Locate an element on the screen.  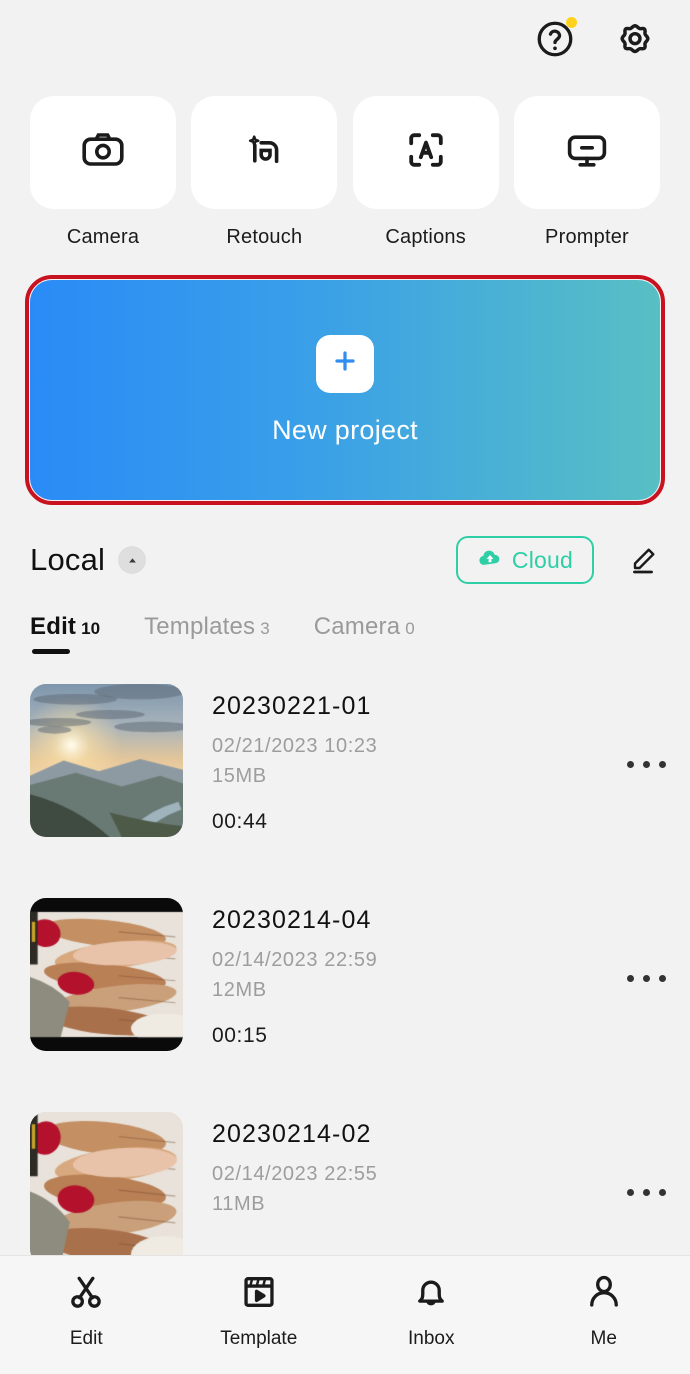
feature-prompter: Prompter is located at coordinates (586, 172).